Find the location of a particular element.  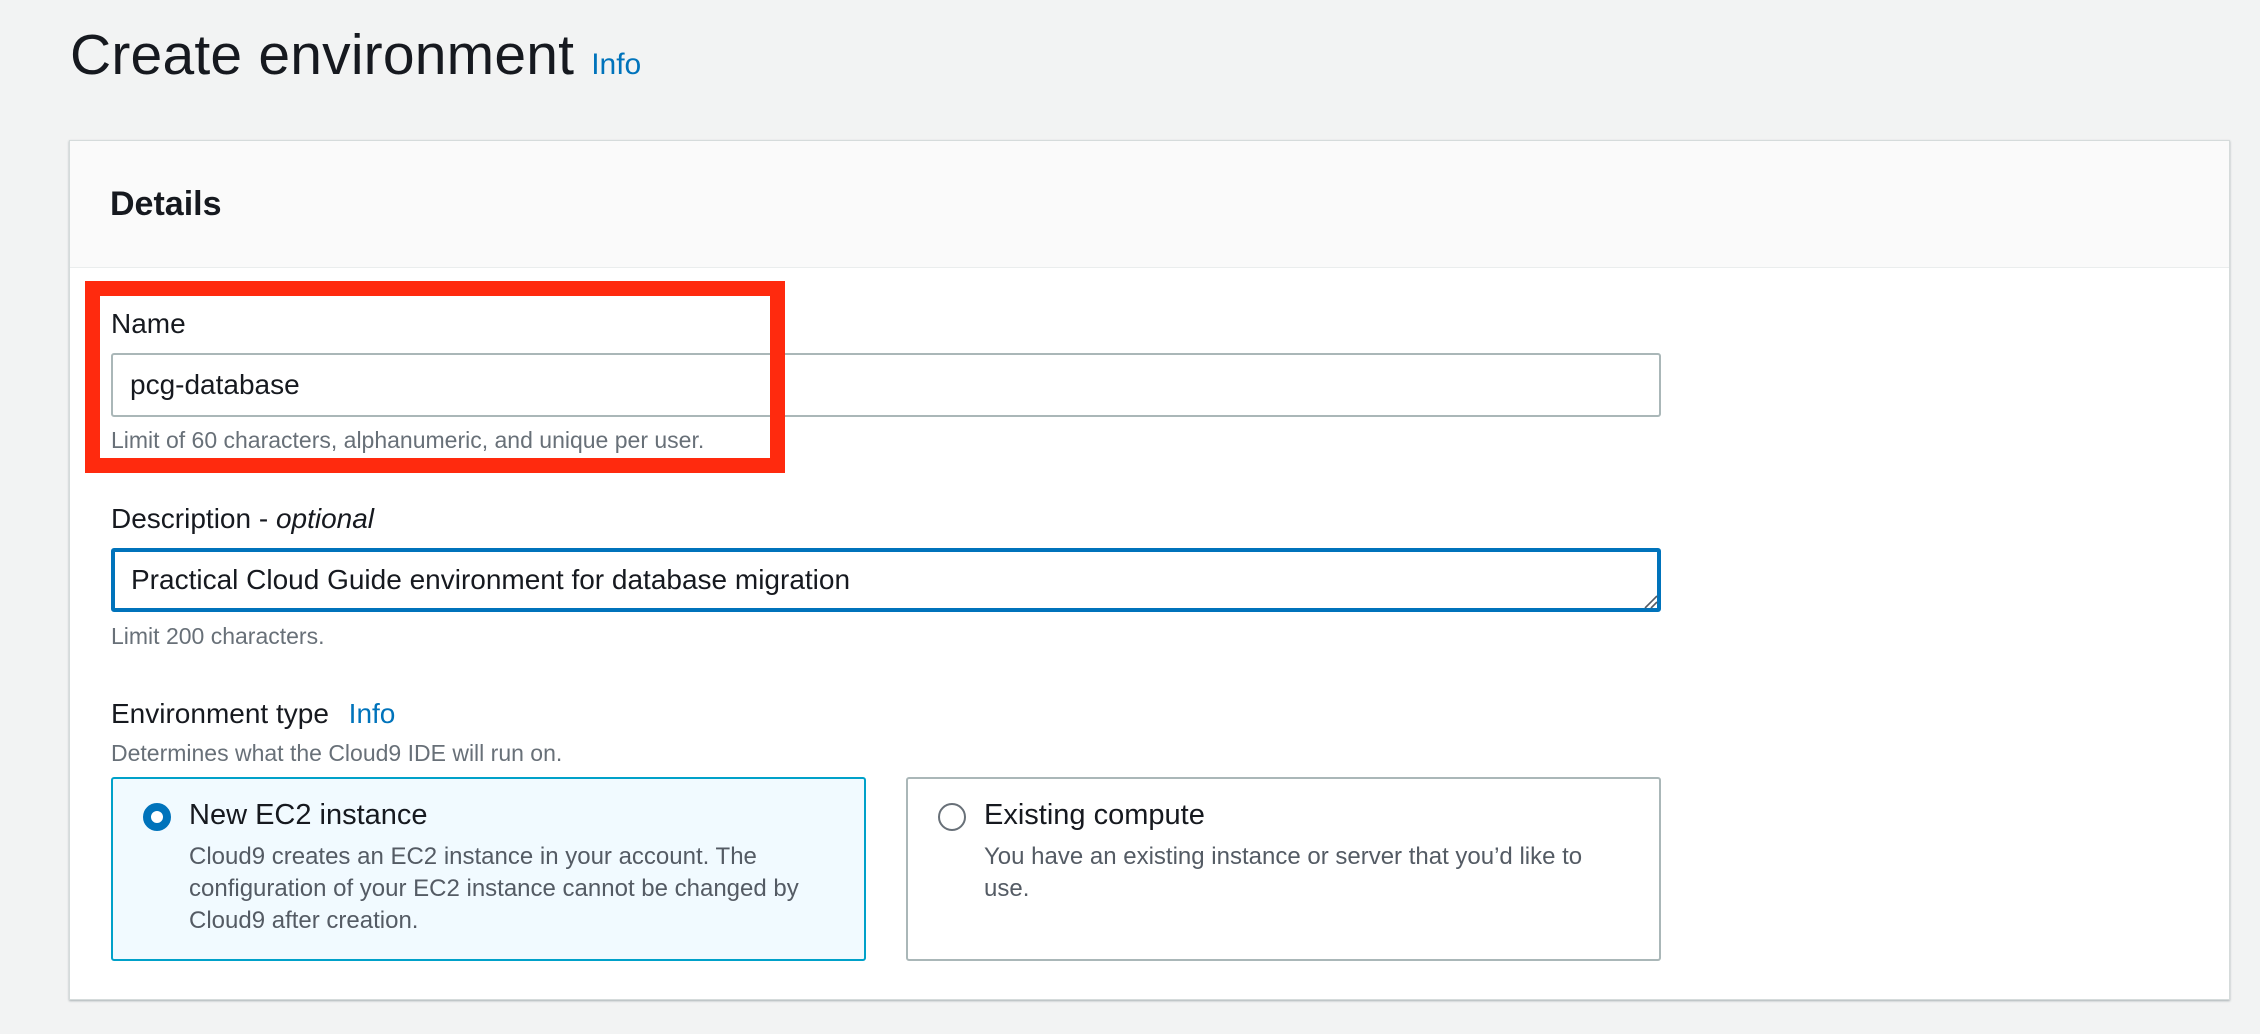

page-info-link: Info is located at coordinates (616, 65).